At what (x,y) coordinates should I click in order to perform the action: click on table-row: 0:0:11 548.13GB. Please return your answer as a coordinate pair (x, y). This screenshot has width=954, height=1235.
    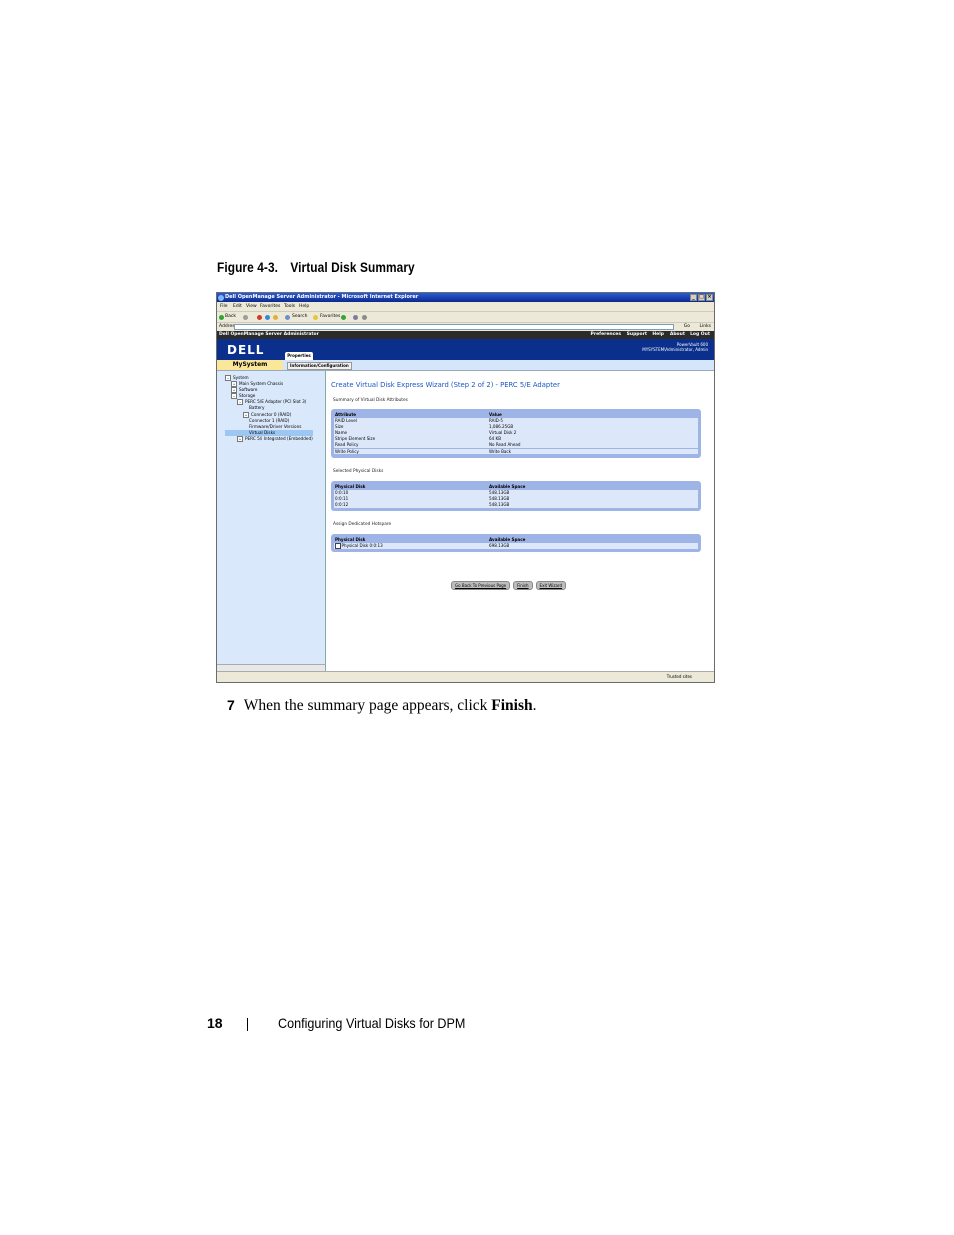
    Looking at the image, I should click on (516, 499).